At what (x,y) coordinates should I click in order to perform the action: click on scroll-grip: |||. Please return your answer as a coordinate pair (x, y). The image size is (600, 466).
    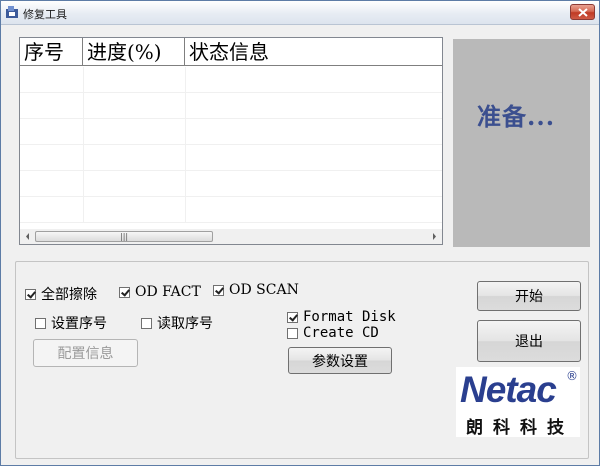
    Looking at the image, I should click on (124, 236).